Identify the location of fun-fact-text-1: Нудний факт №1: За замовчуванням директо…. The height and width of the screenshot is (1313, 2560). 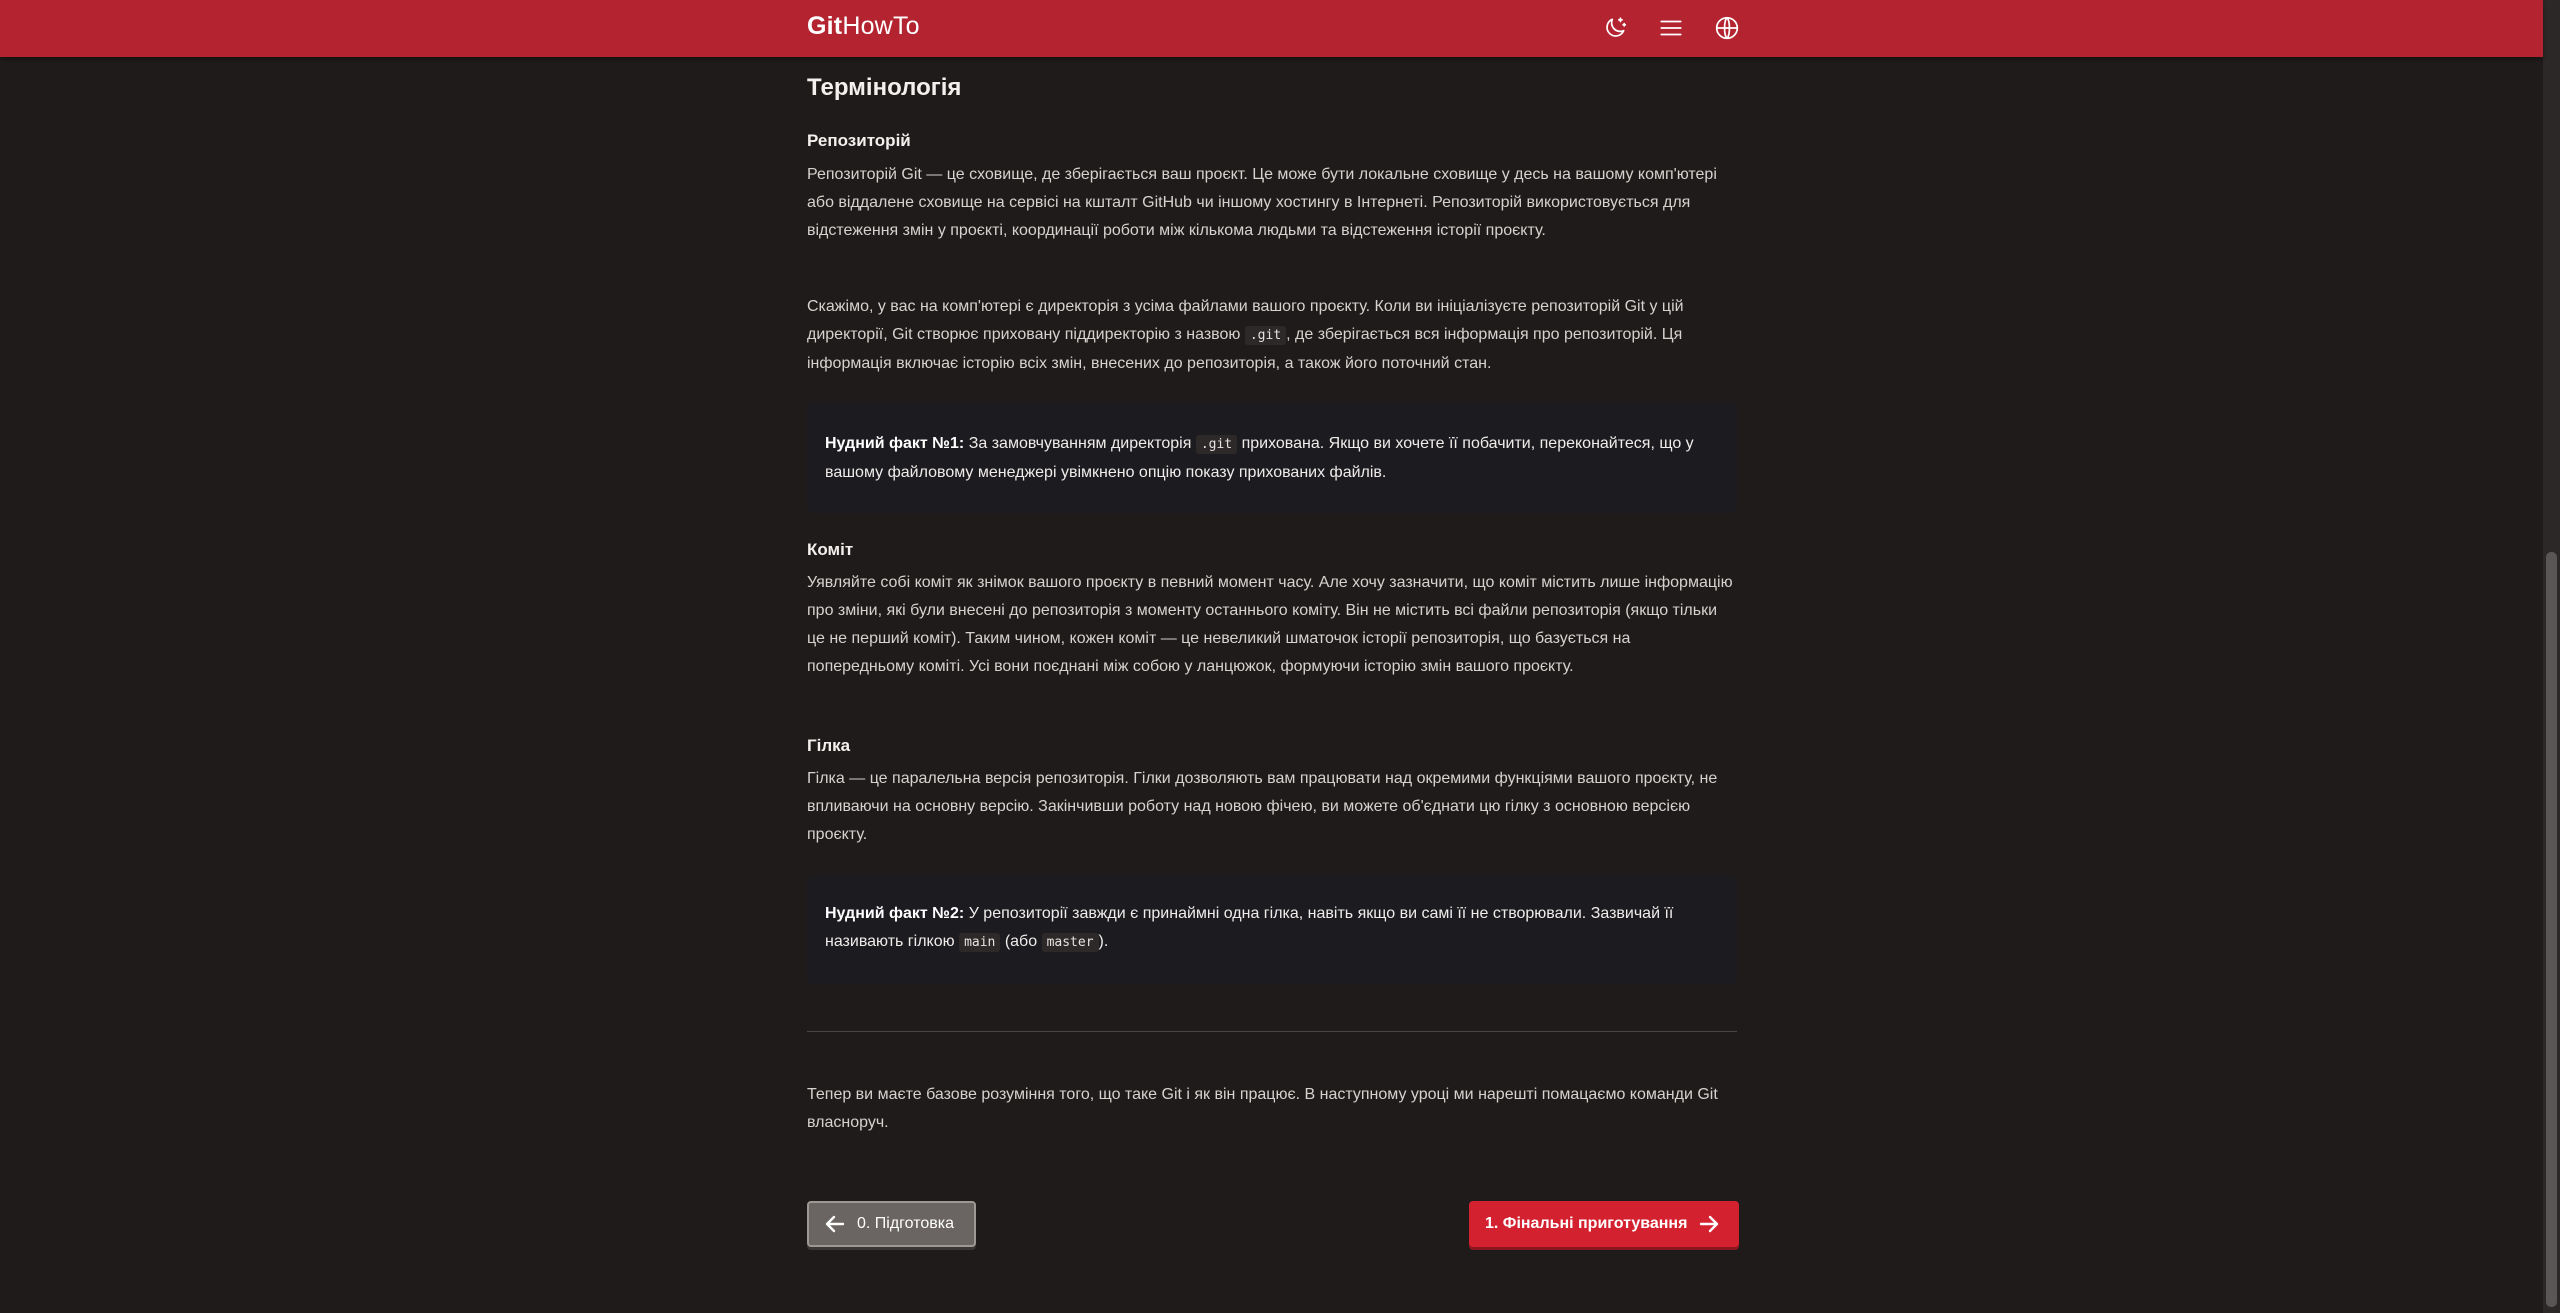
(1275, 458).